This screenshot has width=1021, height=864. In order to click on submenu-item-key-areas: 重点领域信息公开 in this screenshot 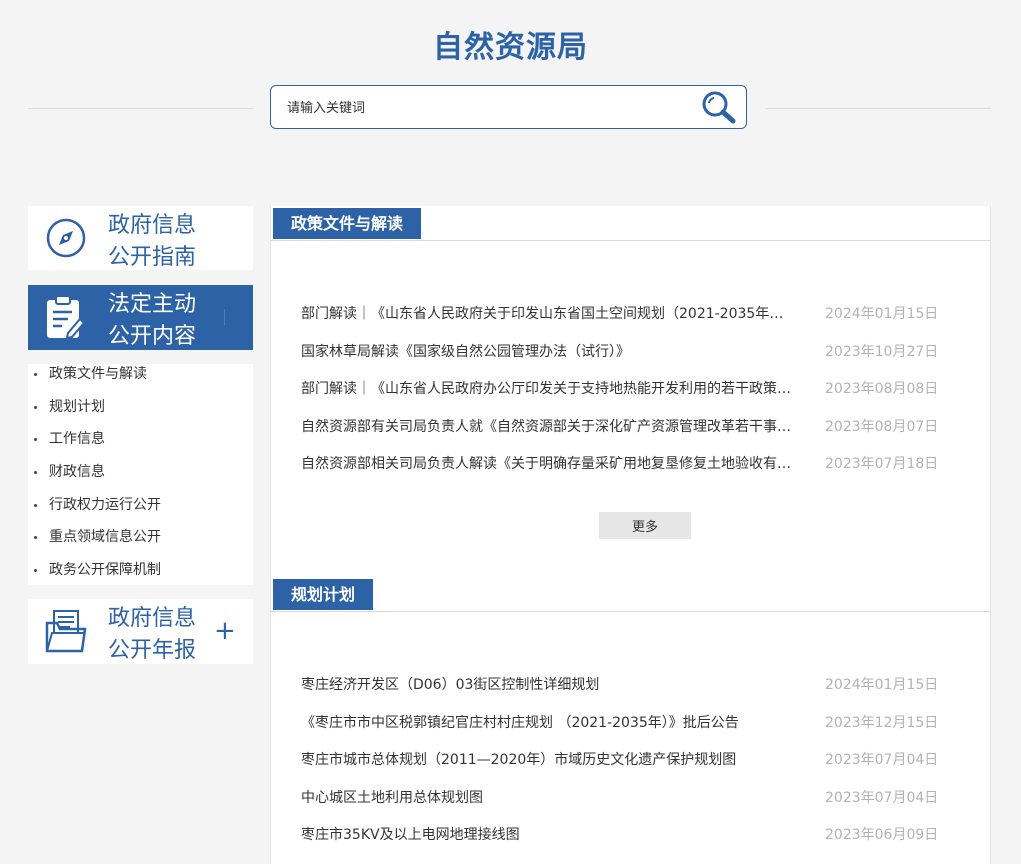, I will do `click(140, 543)`.